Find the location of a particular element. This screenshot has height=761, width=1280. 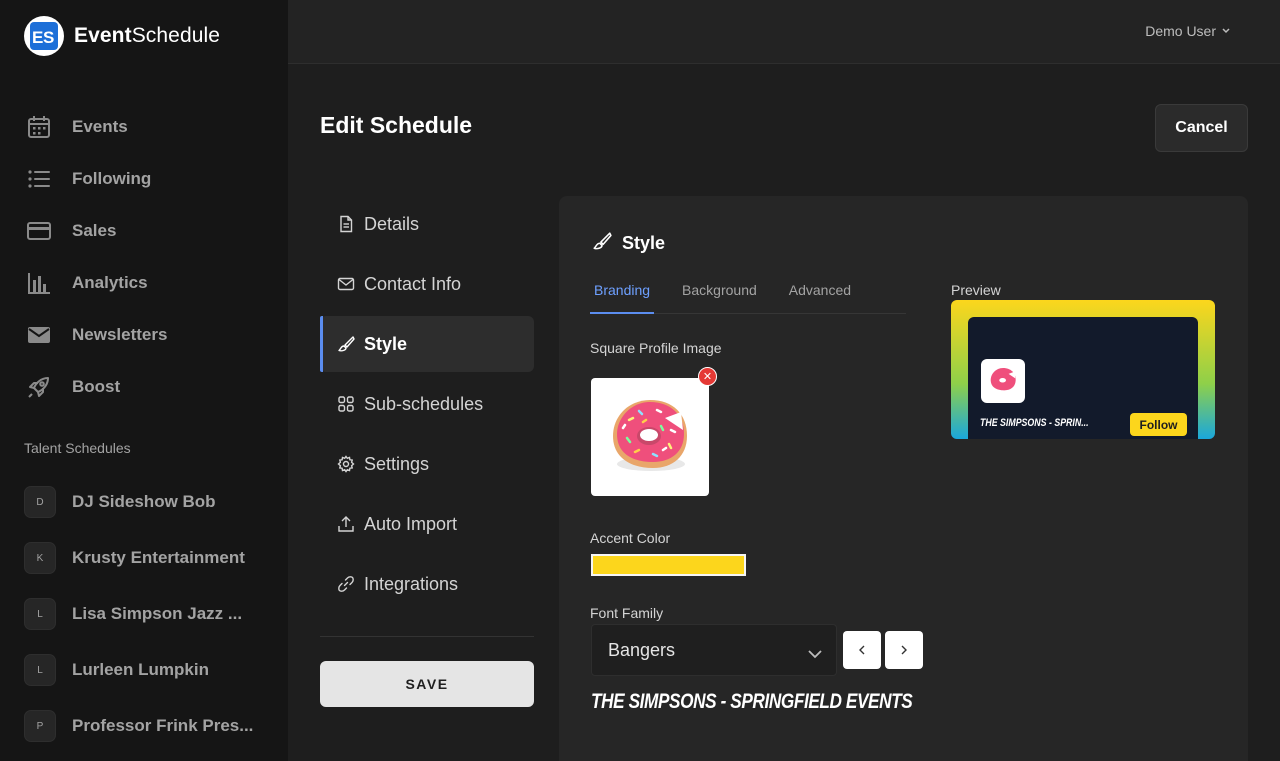

preview-label: Preview is located at coordinates (976, 290).